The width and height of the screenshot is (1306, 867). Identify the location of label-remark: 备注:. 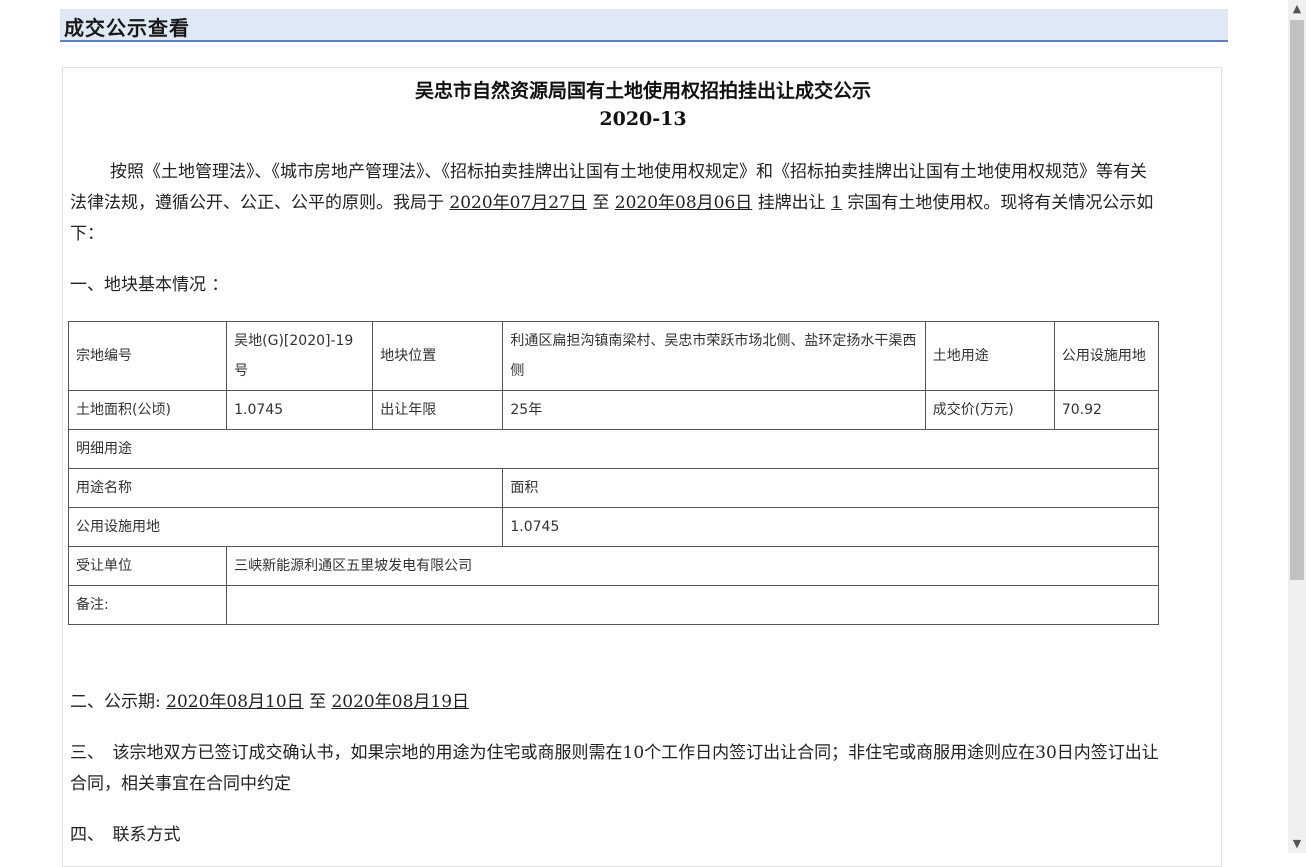
(147, 605).